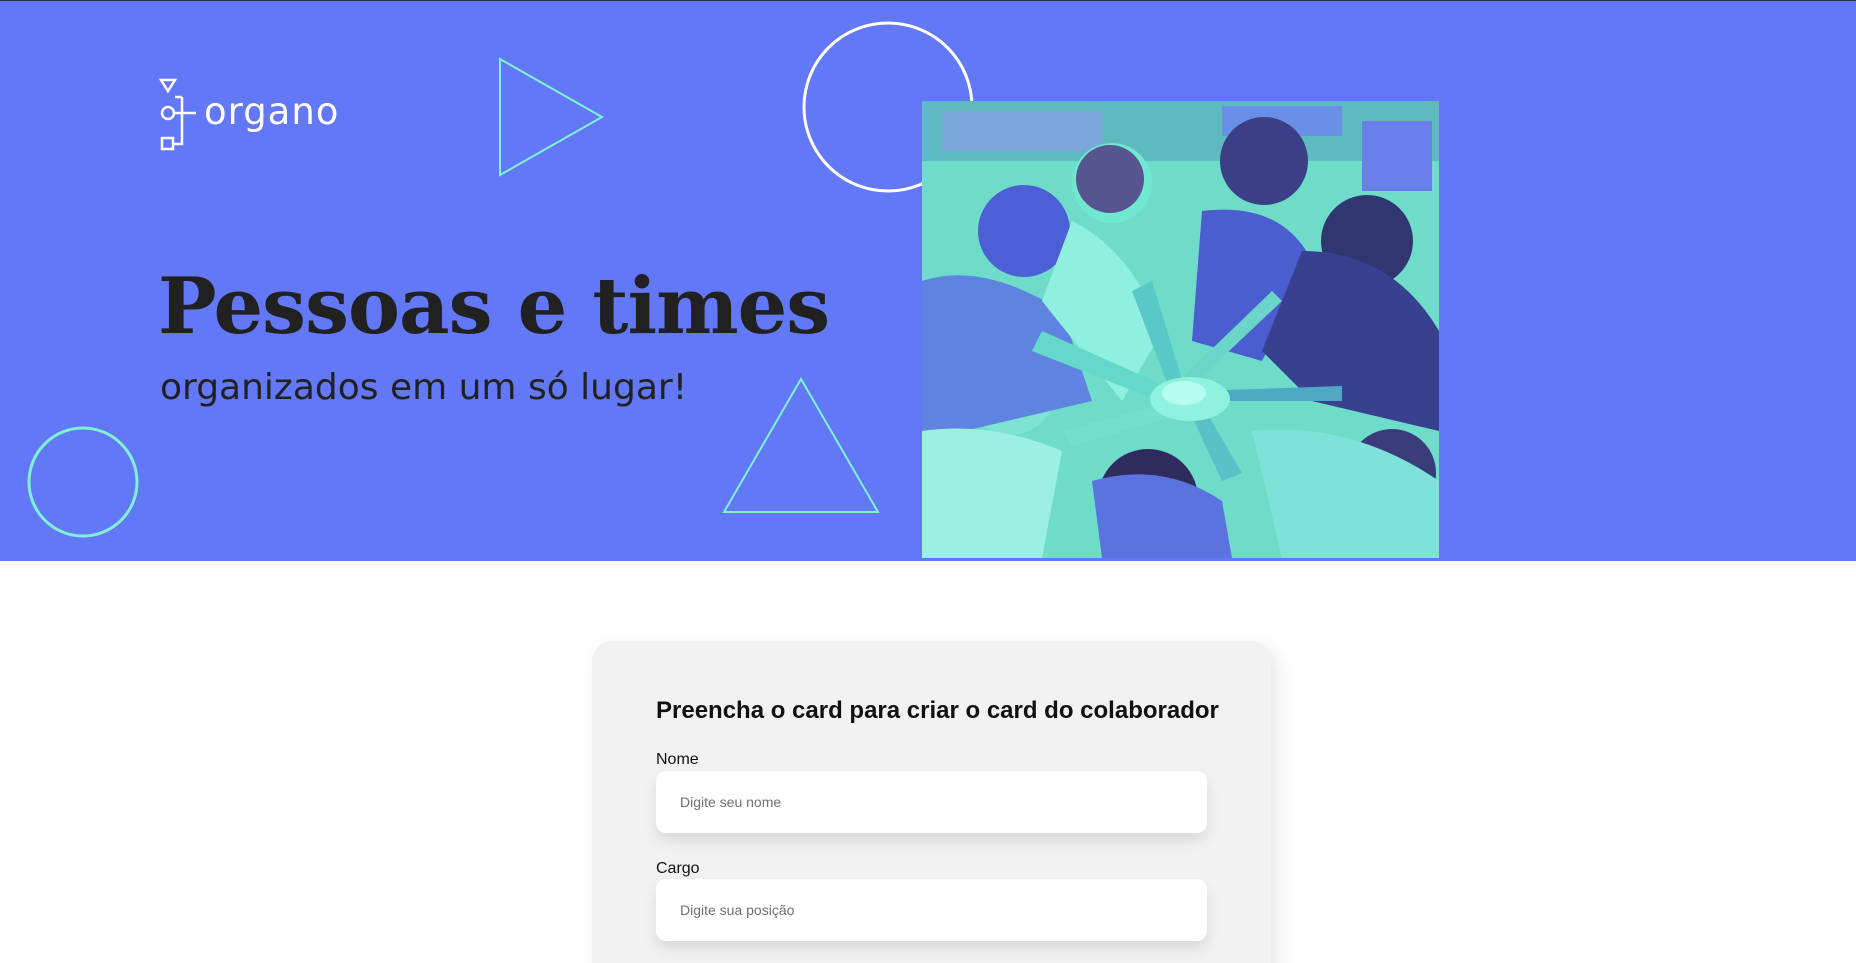  I want to click on hero-subheadline: organizados em um só lugar!, so click(424, 387).